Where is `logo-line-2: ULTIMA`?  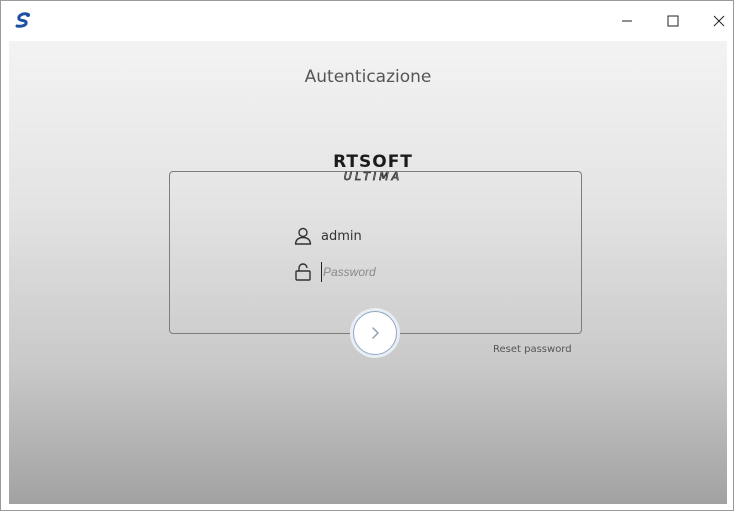
logo-line-2: ULTIMA is located at coordinates (373, 176).